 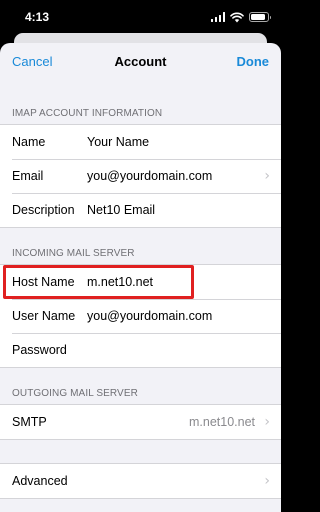 I want to click on user-name-label: User Name, so click(x=44, y=316).